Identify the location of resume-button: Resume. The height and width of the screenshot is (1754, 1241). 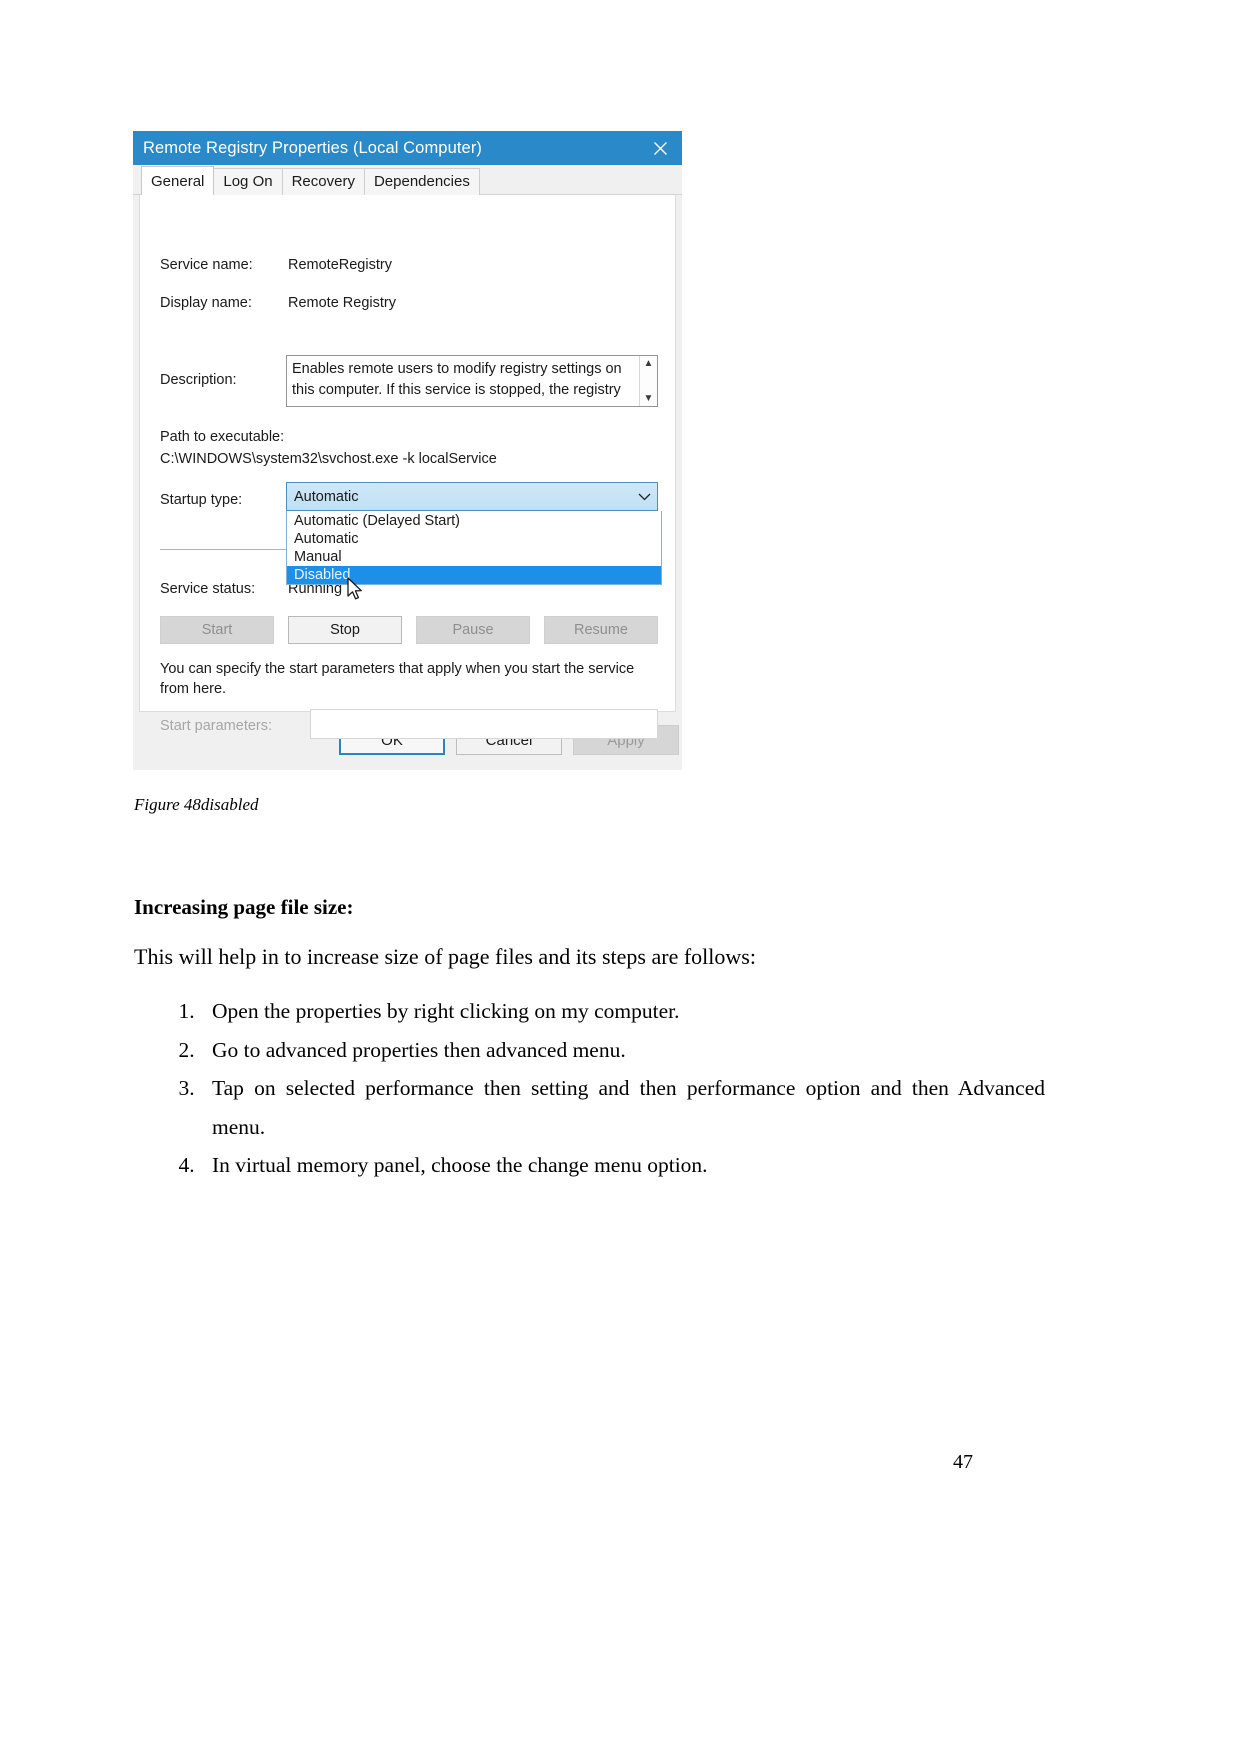
(601, 630).